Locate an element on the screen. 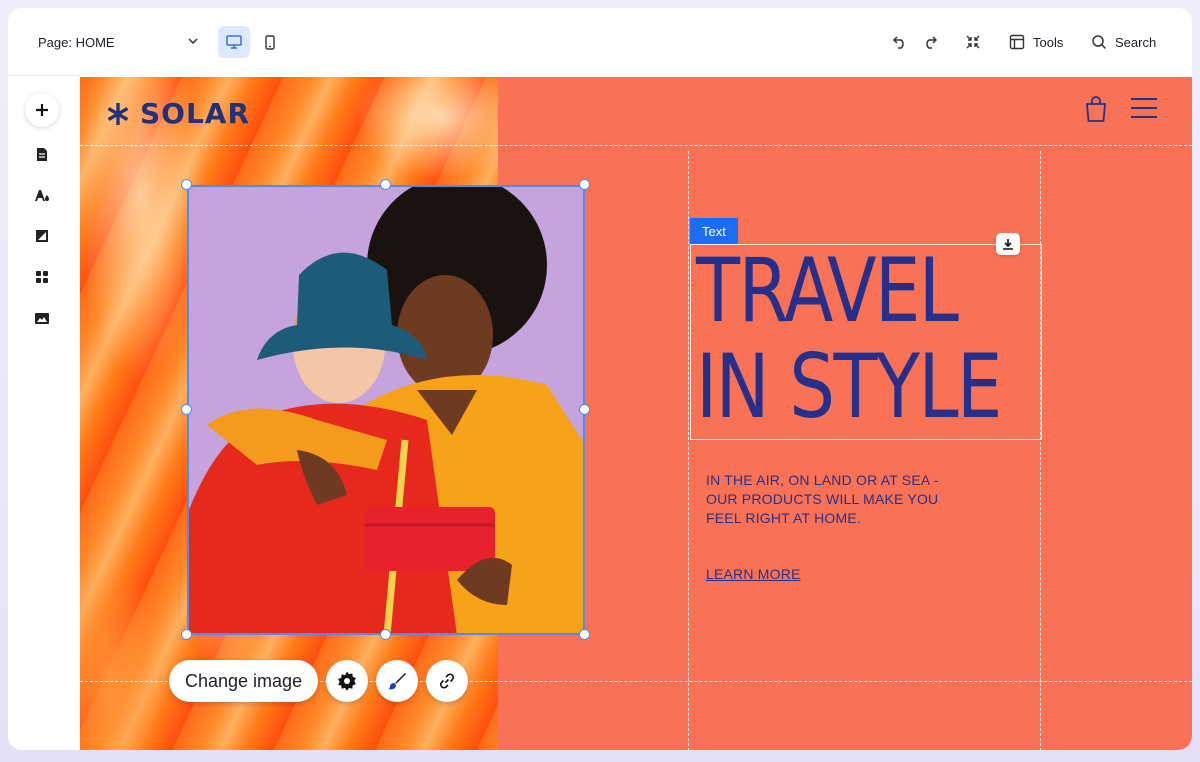 The height and width of the screenshot is (762, 1200). asterisk-icon is located at coordinates (118, 113).